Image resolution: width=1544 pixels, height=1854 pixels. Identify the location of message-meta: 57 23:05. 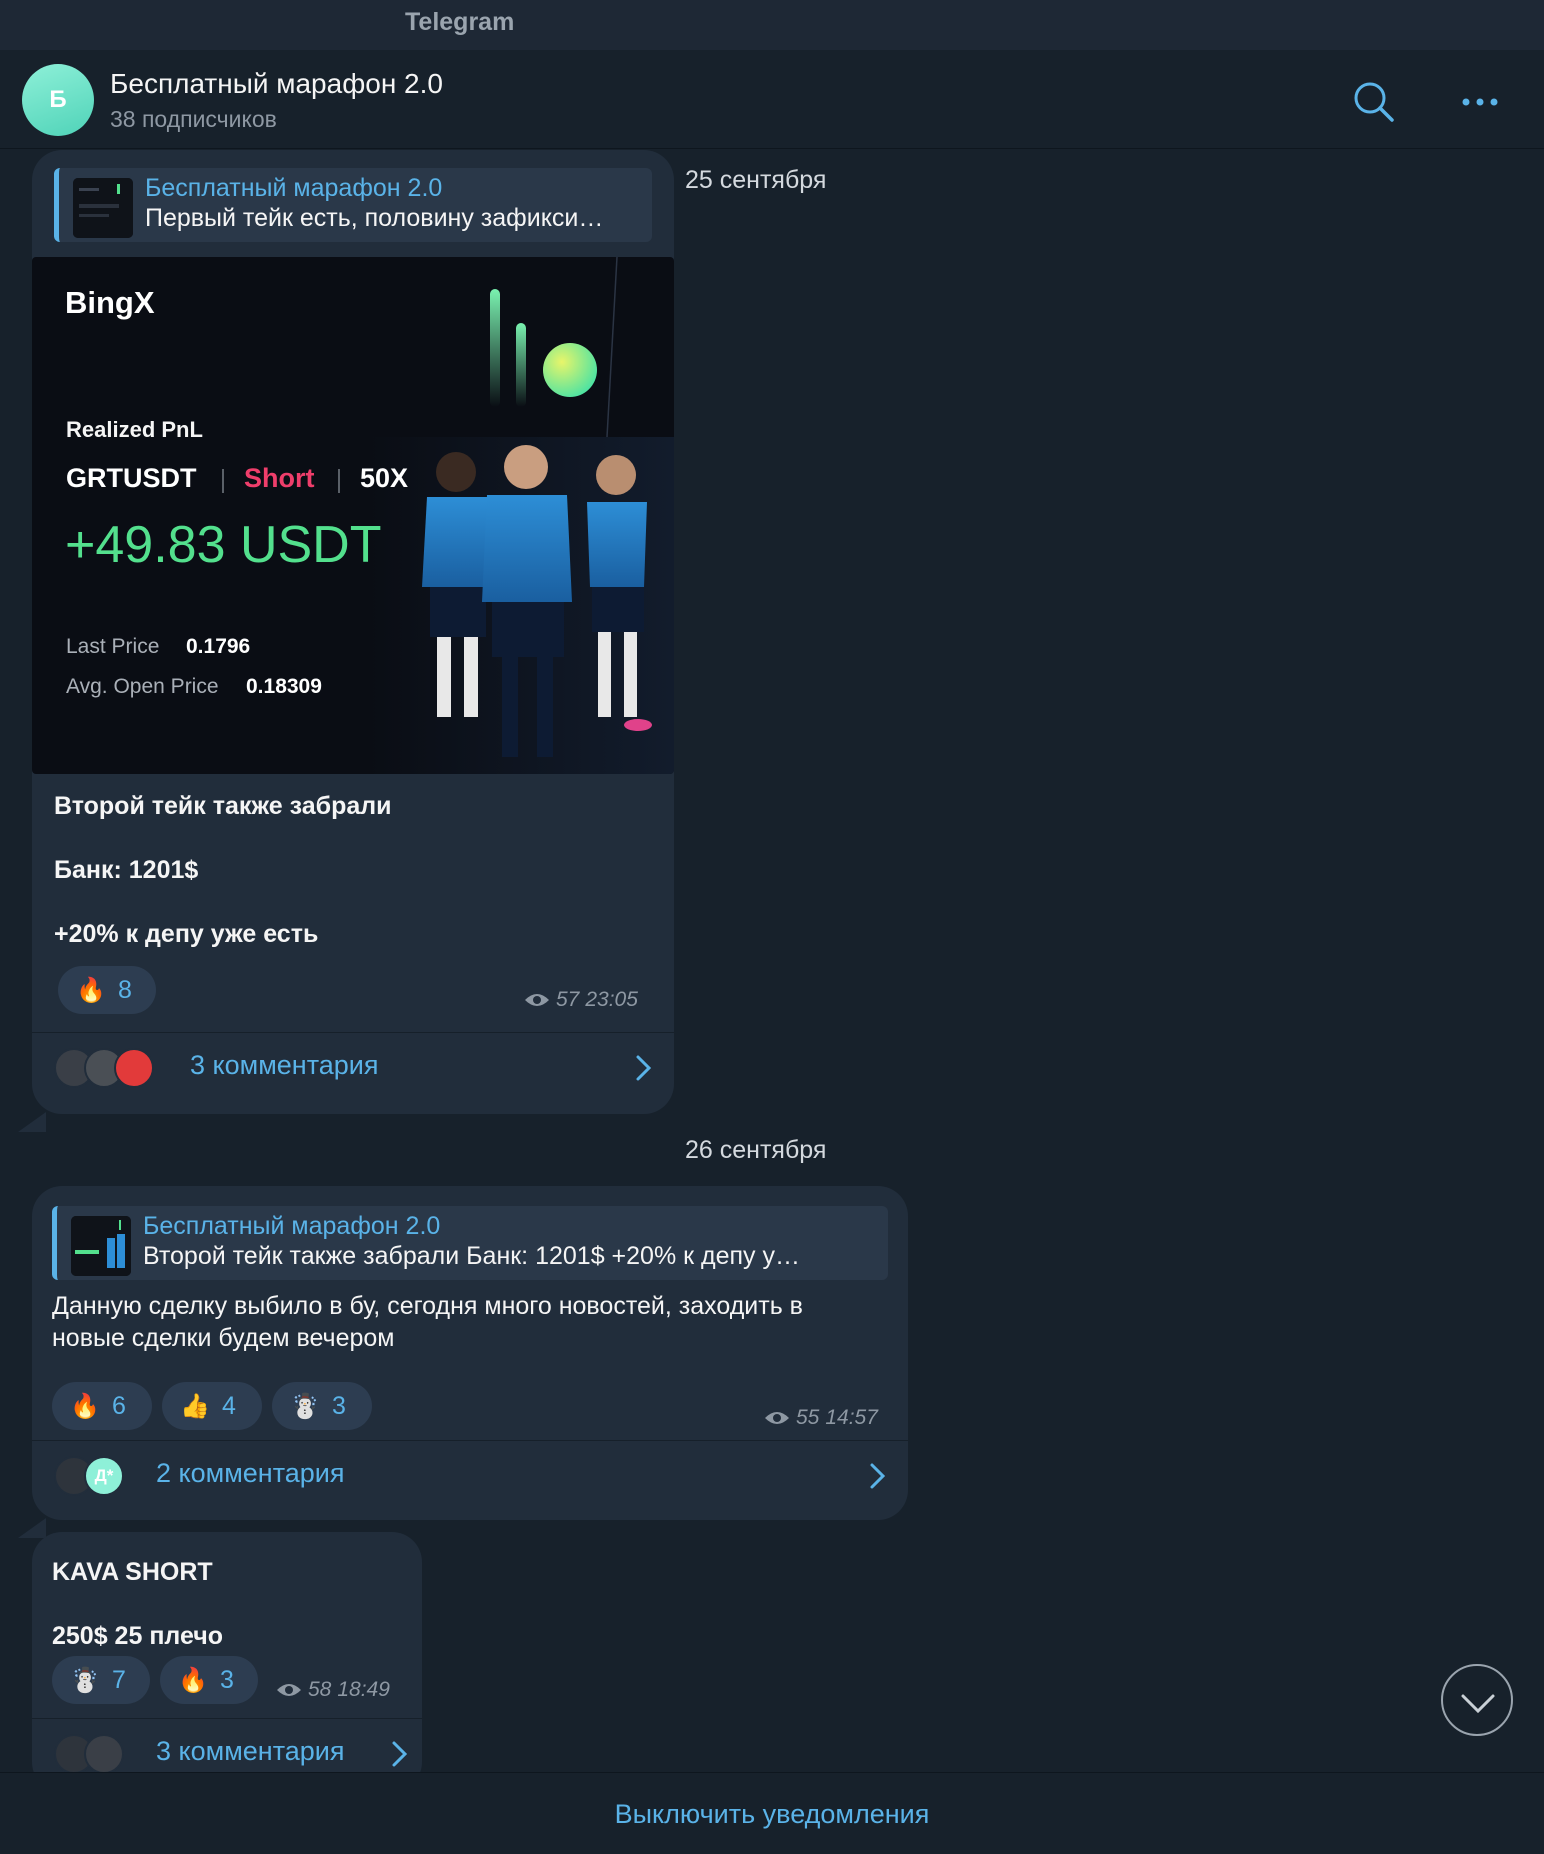
(581, 1000).